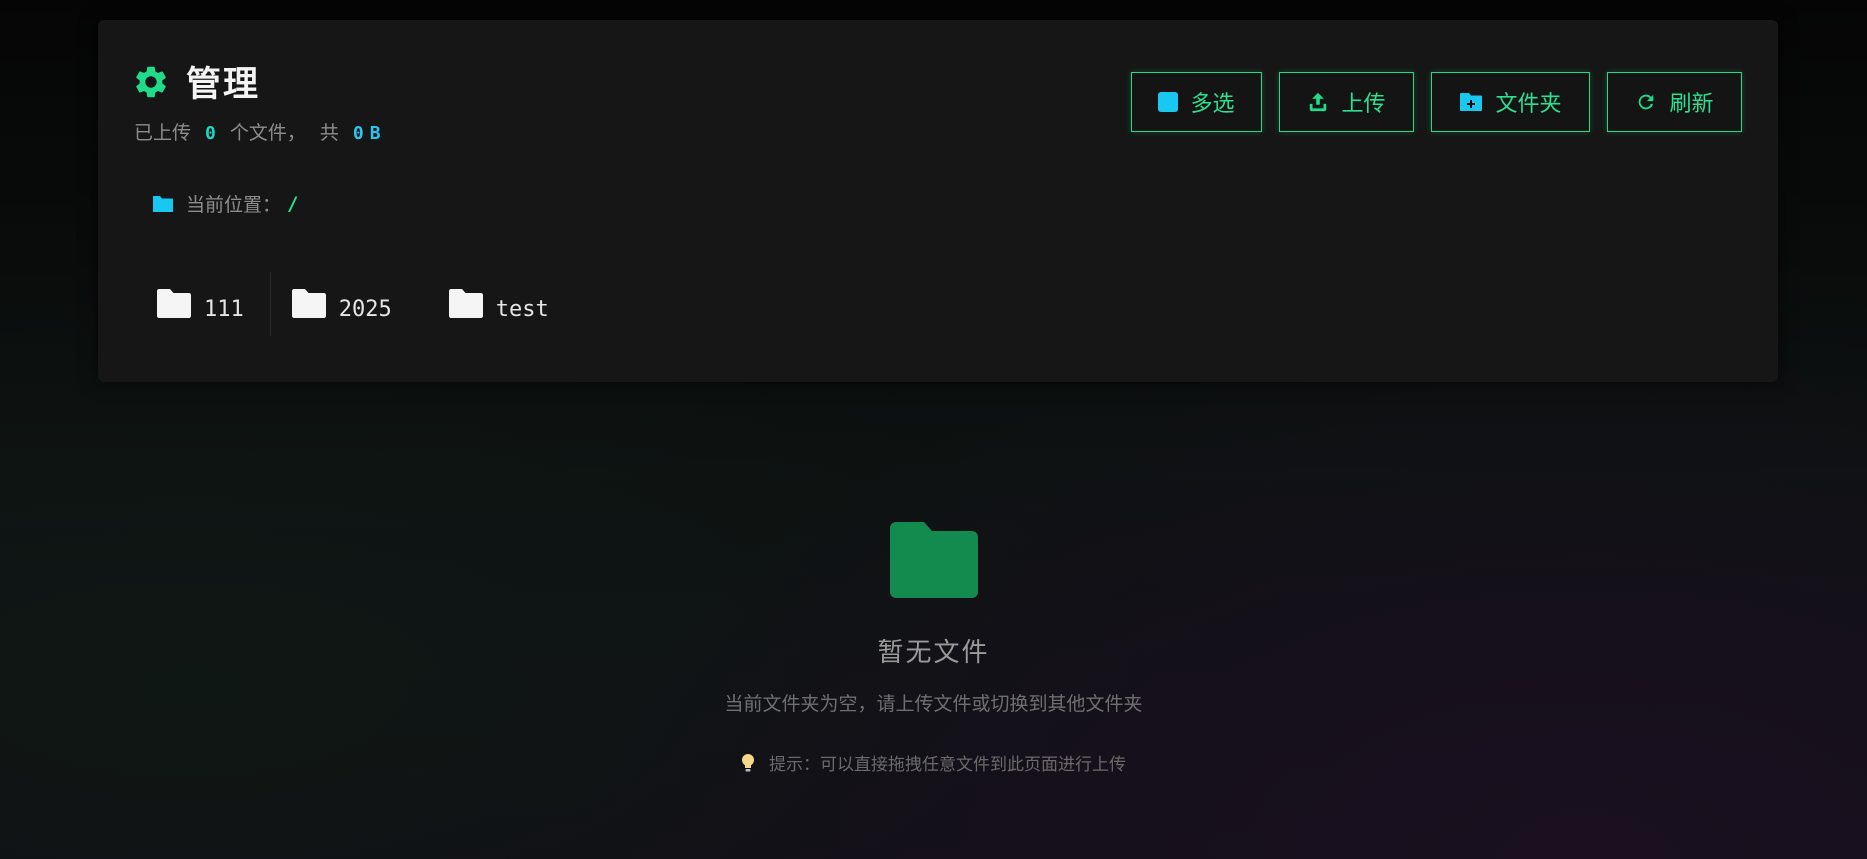  I want to click on upload-tip: 提示：可以直接拖拽任意文件到此页面进行上传, so click(933, 762).